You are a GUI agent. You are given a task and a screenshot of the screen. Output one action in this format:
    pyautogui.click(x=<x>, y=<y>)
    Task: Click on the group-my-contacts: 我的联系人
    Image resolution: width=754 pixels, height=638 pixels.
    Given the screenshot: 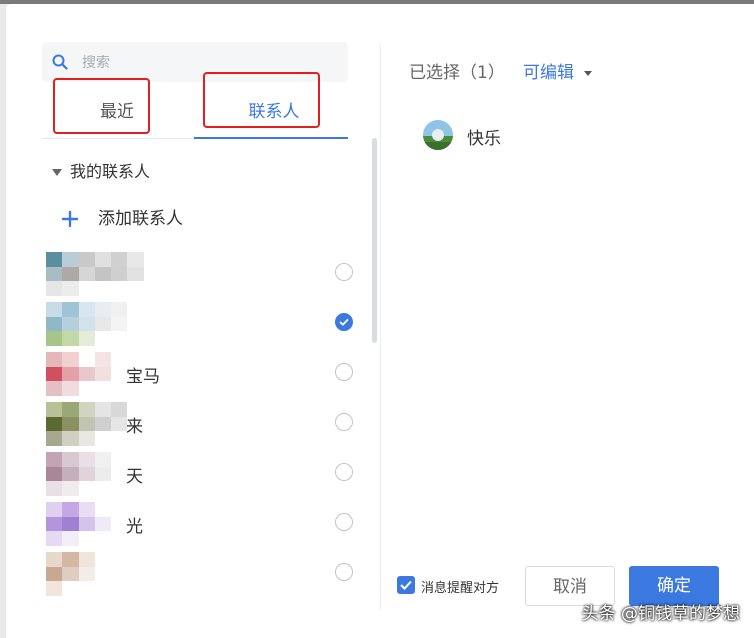 What is the action you would take?
    pyautogui.click(x=101, y=172)
    